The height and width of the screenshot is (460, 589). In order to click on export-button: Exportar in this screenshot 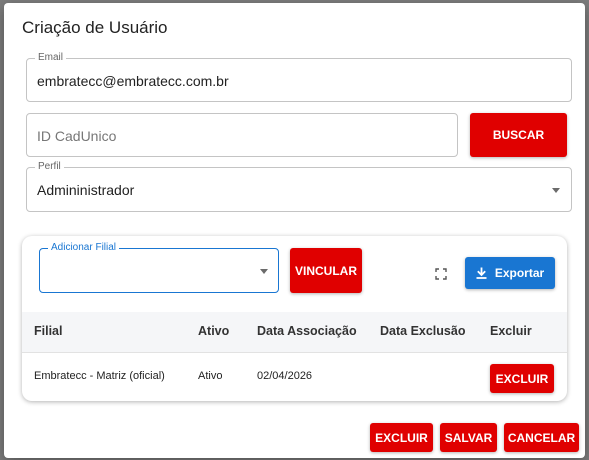, I will do `click(510, 273)`.